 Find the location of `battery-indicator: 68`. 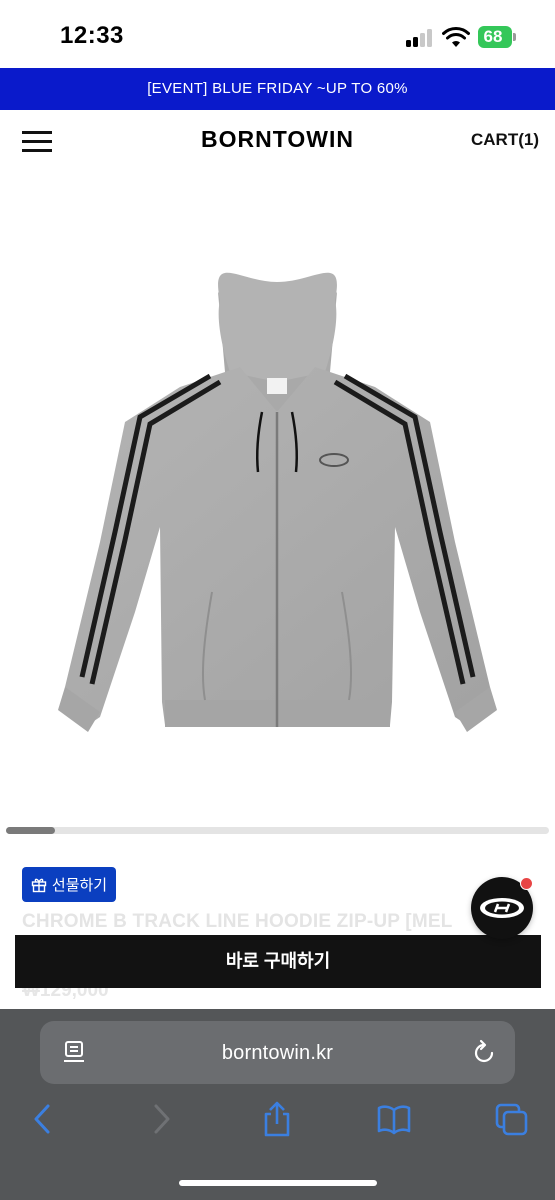

battery-indicator: 68 is located at coordinates (497, 37).